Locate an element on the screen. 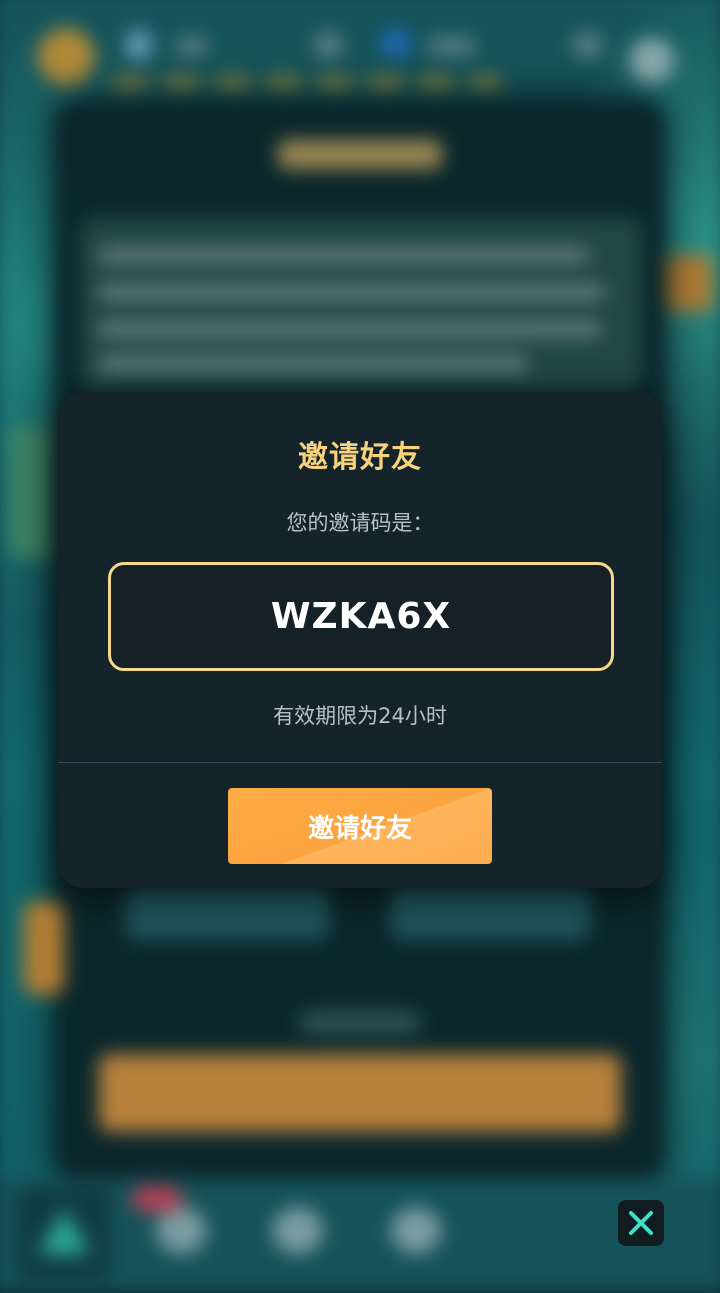 Image resolution: width=720 pixels, height=1293 pixels. invite-code-label: 您的邀请码是： is located at coordinates (360, 523).